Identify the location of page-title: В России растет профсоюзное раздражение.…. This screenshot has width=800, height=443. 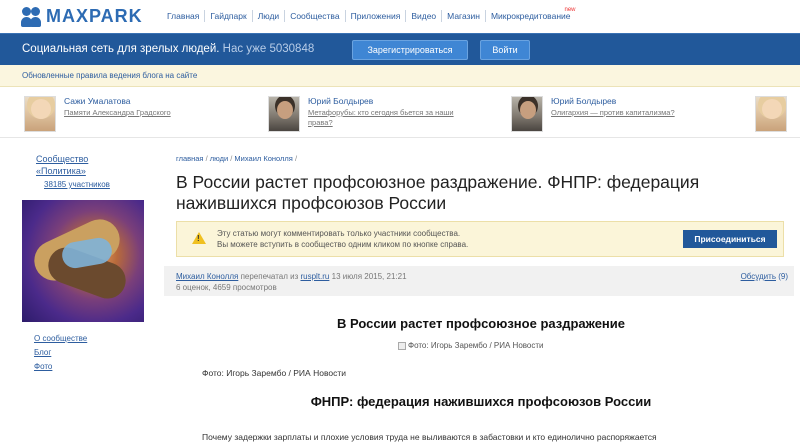
(438, 192).